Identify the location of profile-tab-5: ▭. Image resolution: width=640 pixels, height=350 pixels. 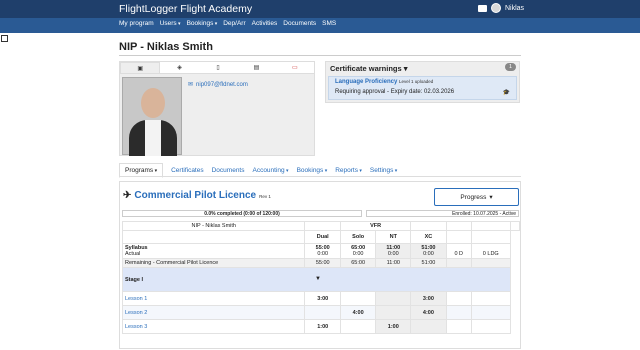
(295, 67).